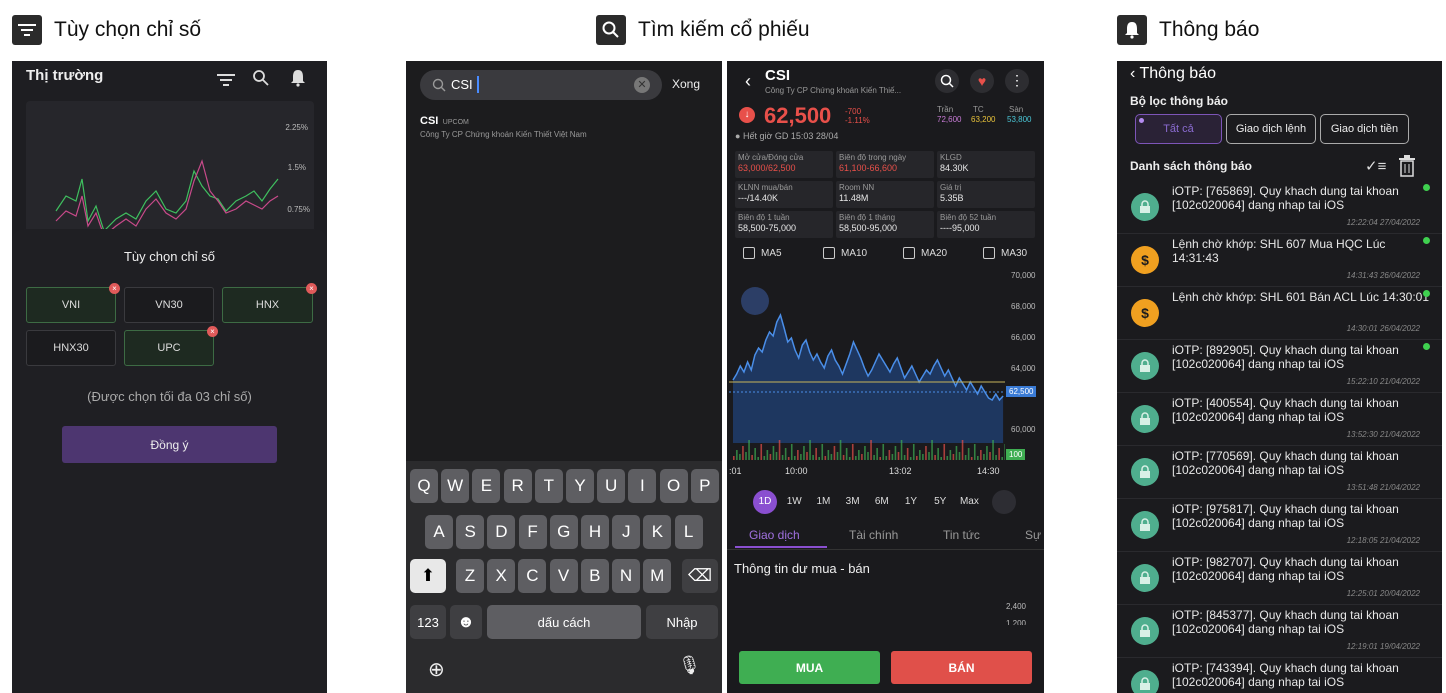  What do you see at coordinates (1407, 166) in the screenshot?
I see `trash-icon` at bounding box center [1407, 166].